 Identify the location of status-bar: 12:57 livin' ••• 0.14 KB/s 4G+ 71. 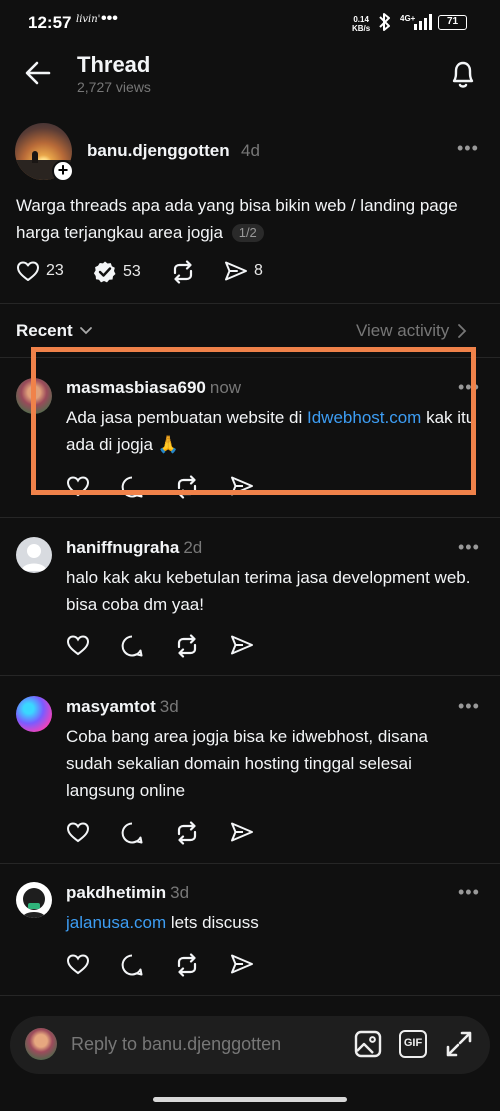
(250, 23).